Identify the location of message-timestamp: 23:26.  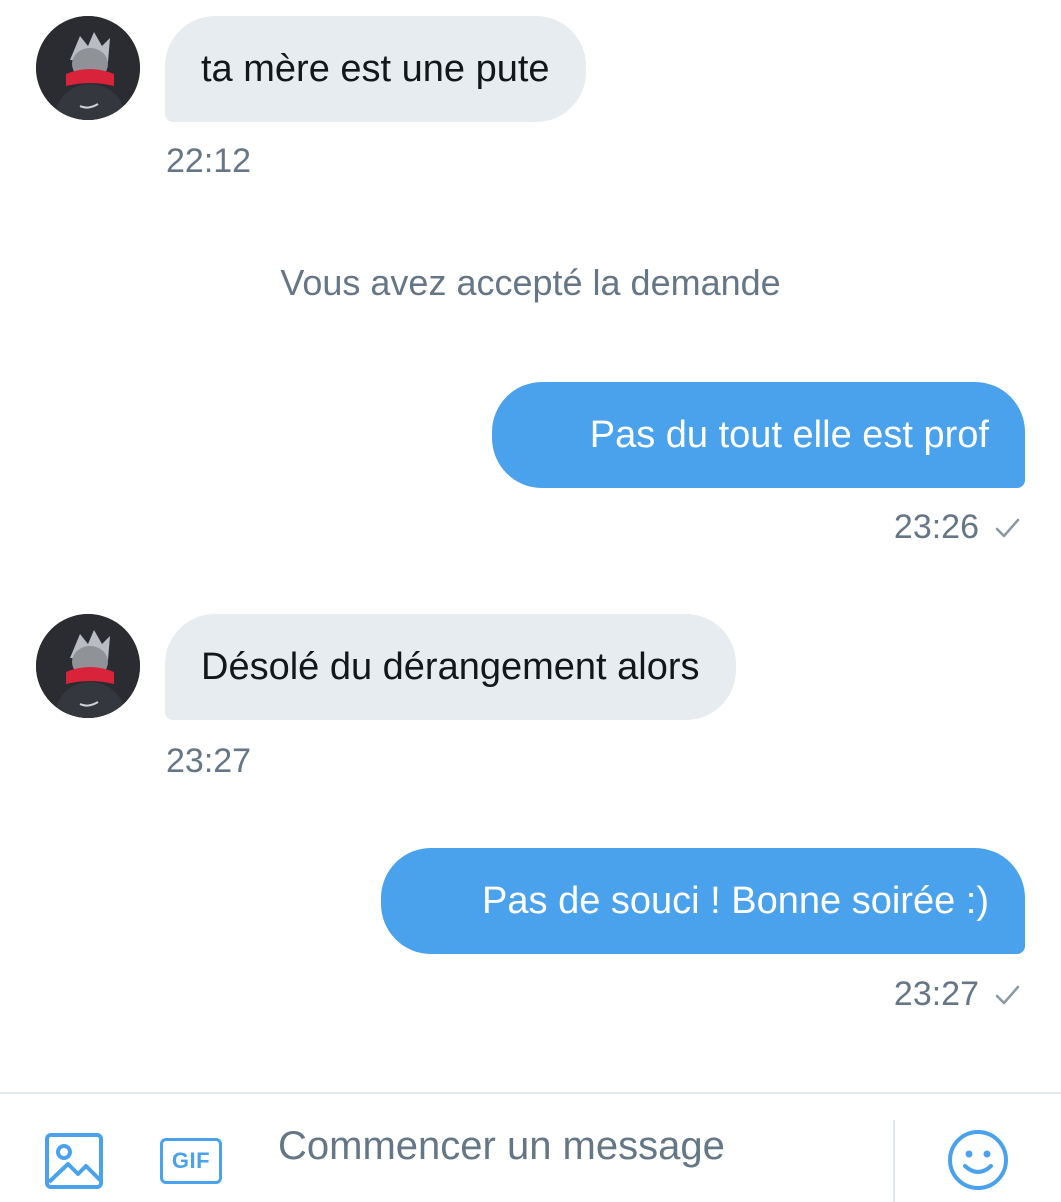
(936, 527).